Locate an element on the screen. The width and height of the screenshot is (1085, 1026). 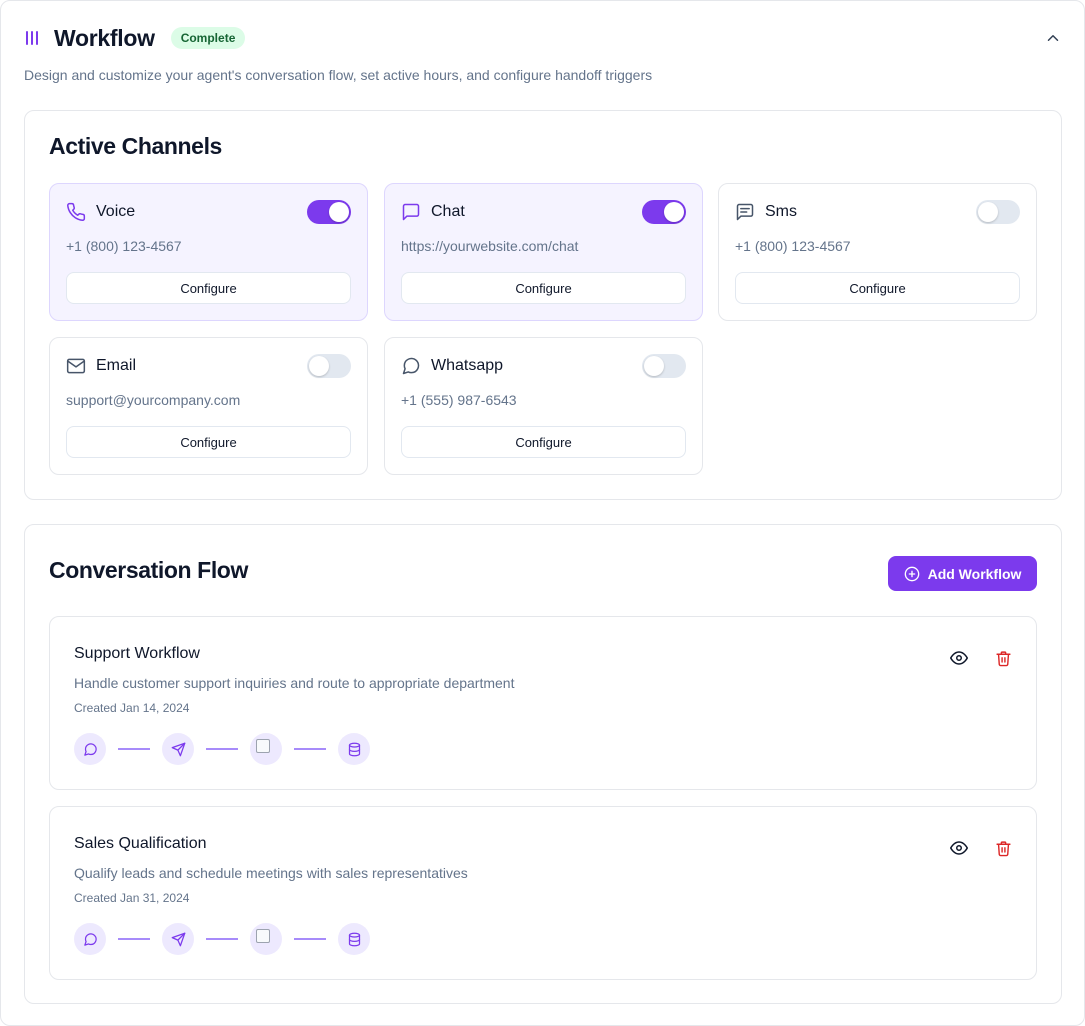
channel-toggle-voice is located at coordinates (329, 212).